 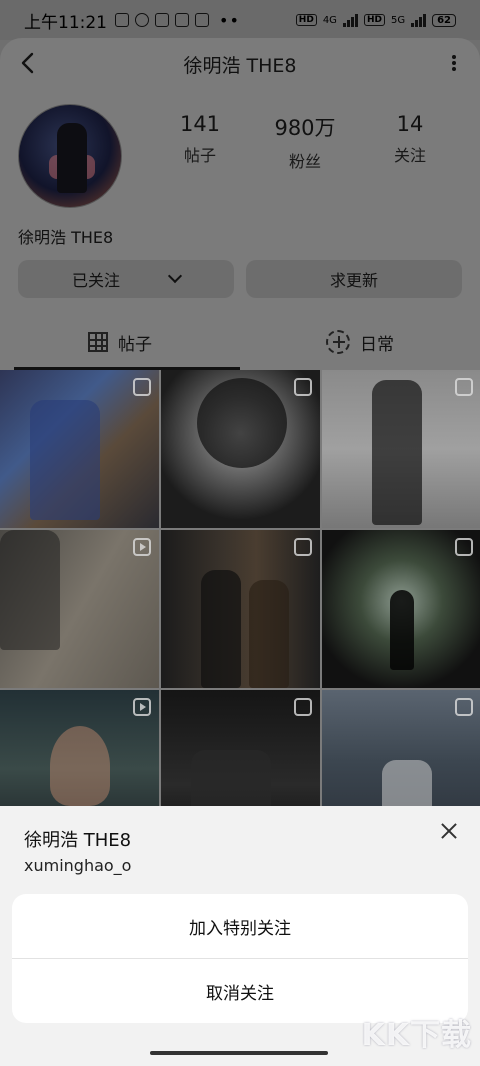 I want to click on more-notifications-icon: ••, so click(x=229, y=20).